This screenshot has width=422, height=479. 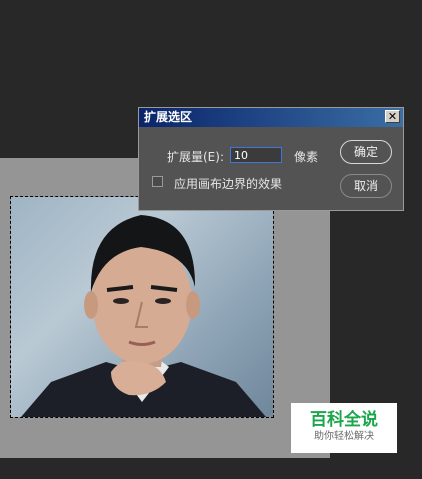 What do you see at coordinates (306, 157) in the screenshot?
I see `pixels-unit-label: 像素` at bounding box center [306, 157].